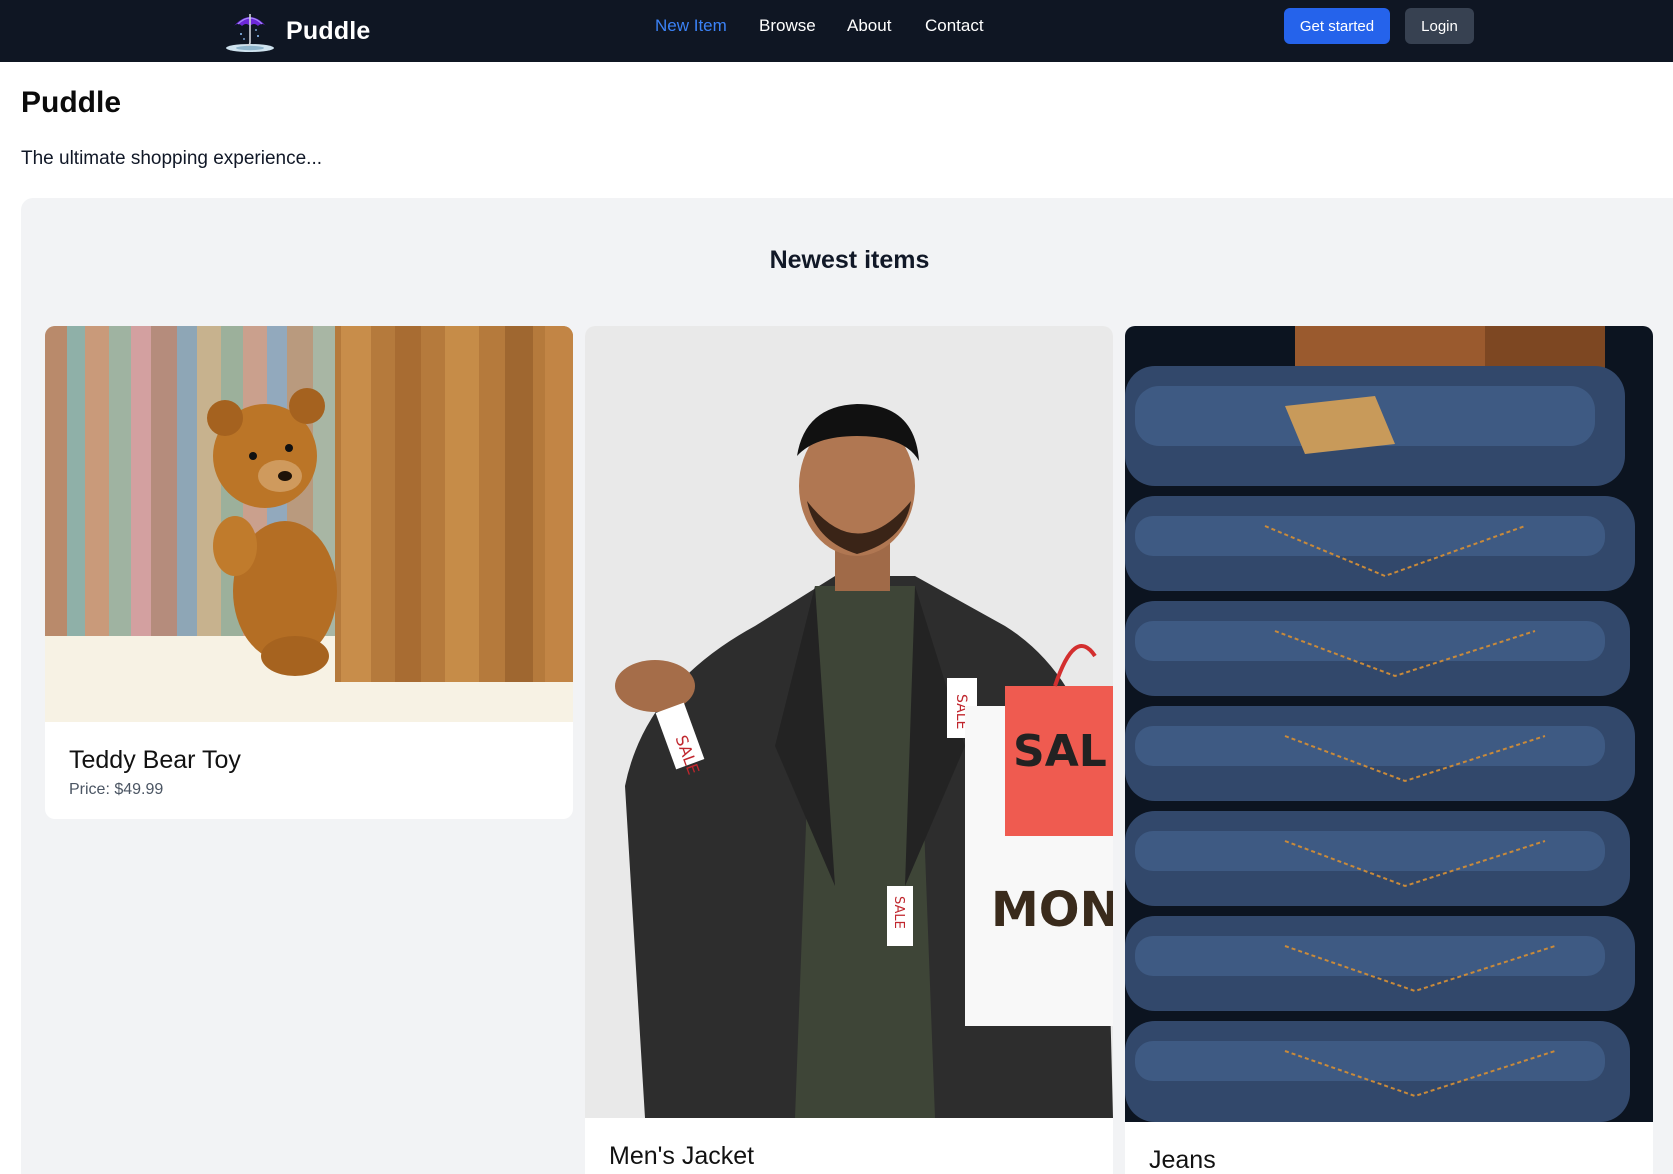 Image resolution: width=1673 pixels, height=1174 pixels. What do you see at coordinates (1060, 751) in the screenshot?
I see `svg-text: SAL` at bounding box center [1060, 751].